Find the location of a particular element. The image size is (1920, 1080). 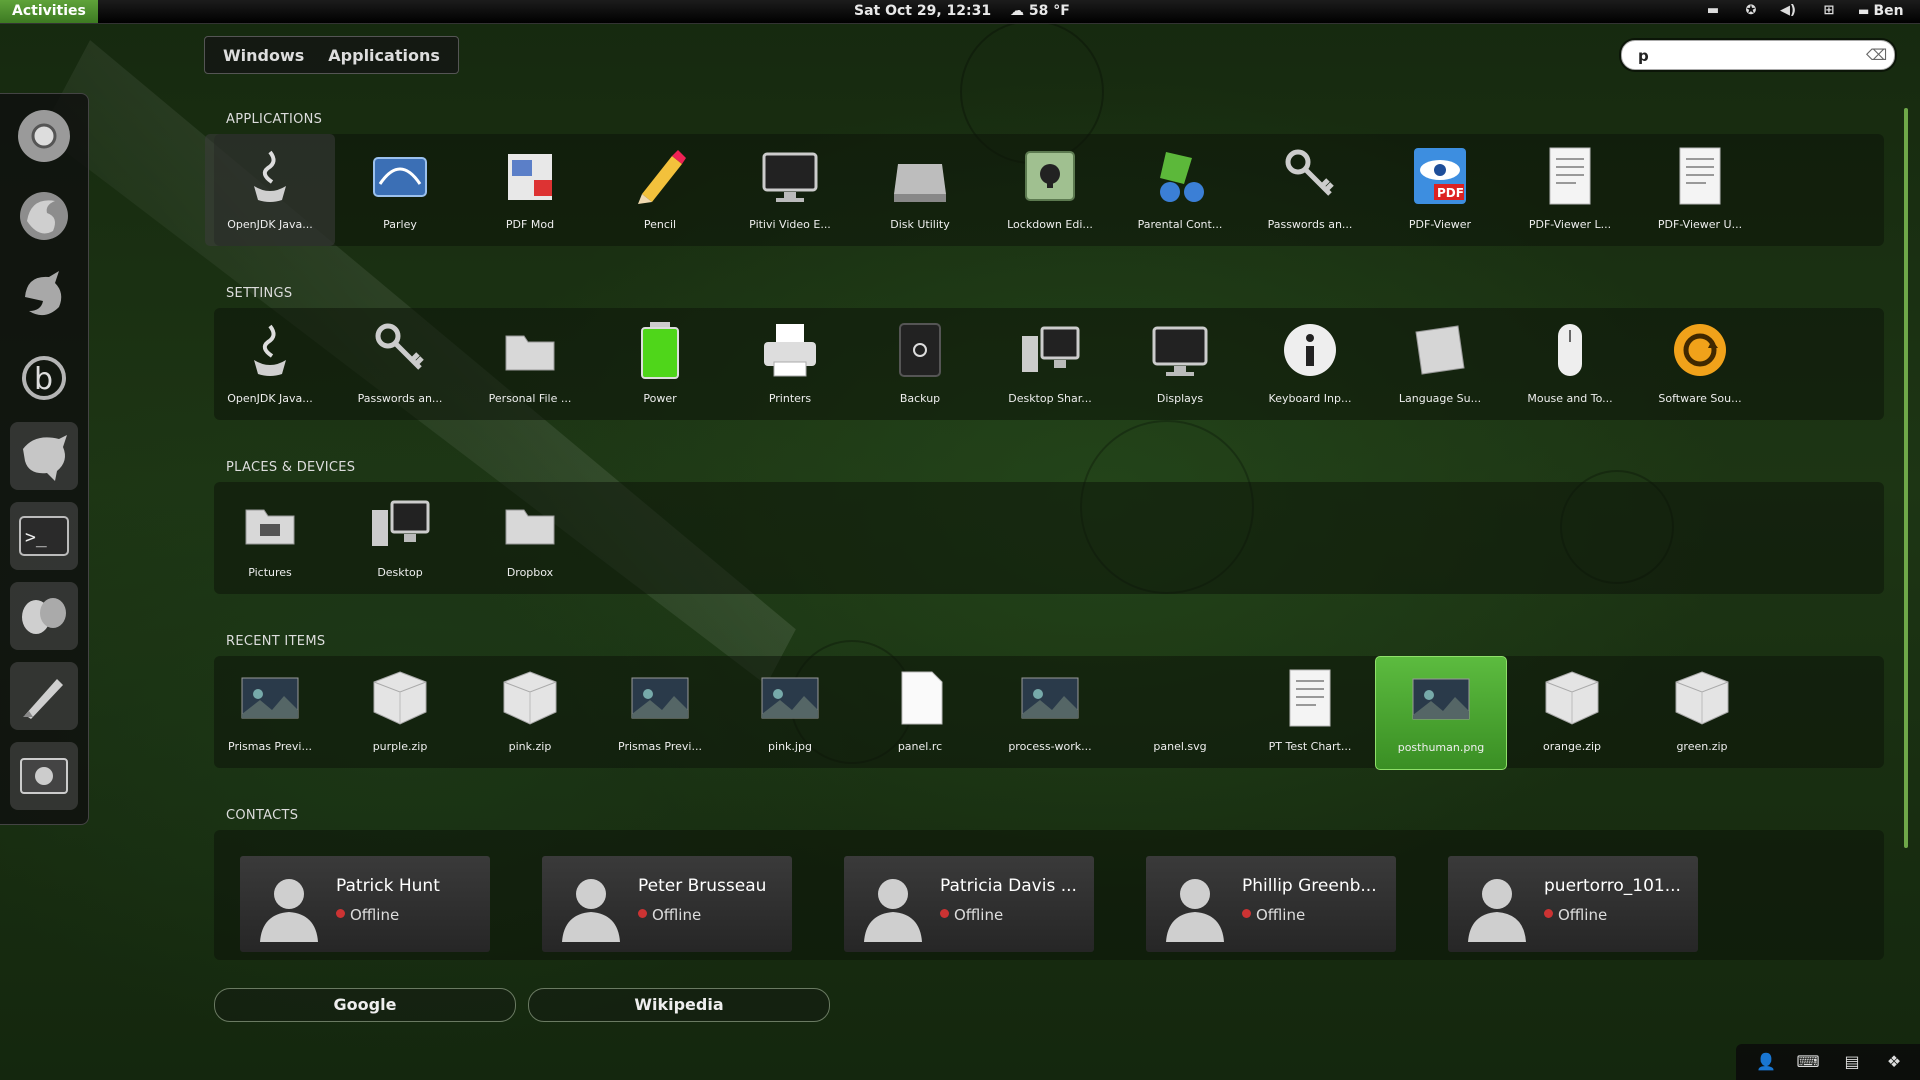

inkscape-icon is located at coordinates (44, 696).